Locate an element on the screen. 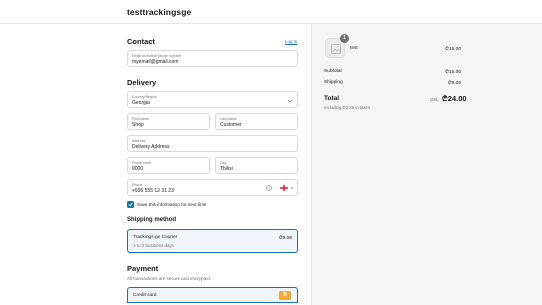  city-field: City Tbilisi is located at coordinates (256, 165).